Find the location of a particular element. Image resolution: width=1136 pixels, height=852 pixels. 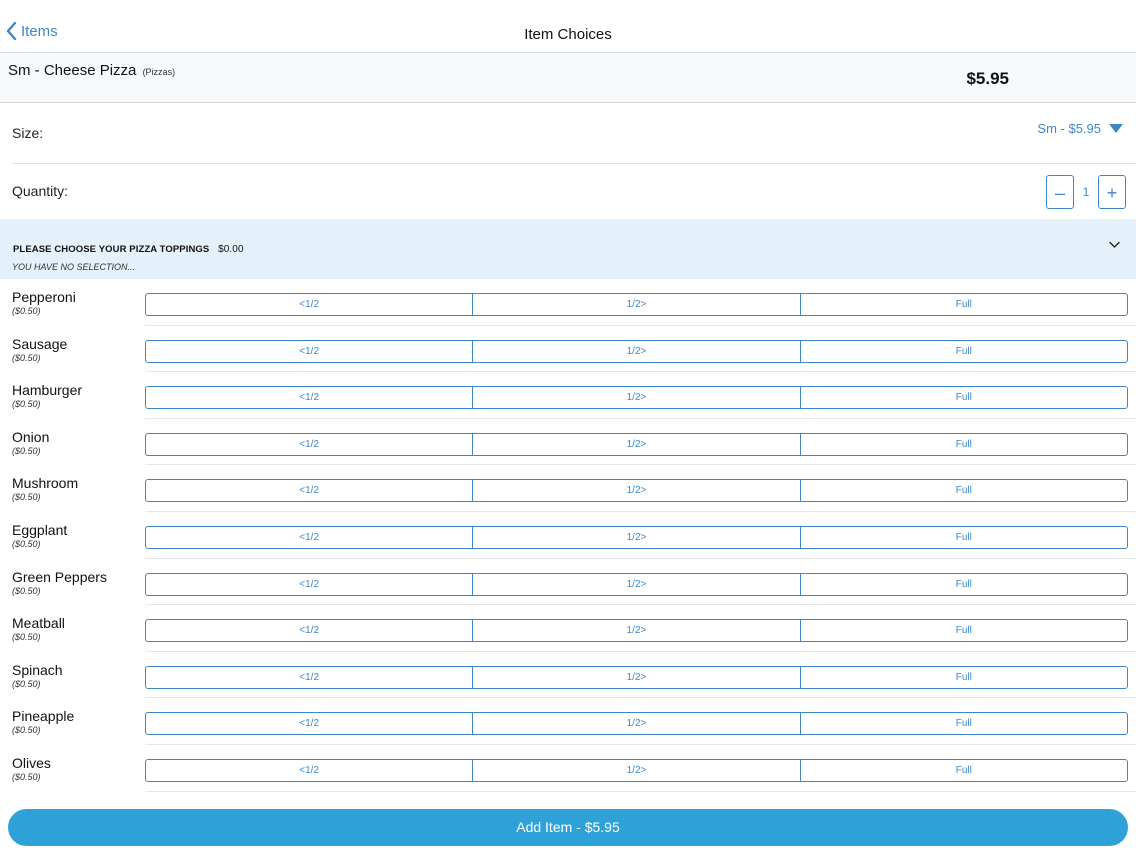

size-label: Size: is located at coordinates (28, 133).